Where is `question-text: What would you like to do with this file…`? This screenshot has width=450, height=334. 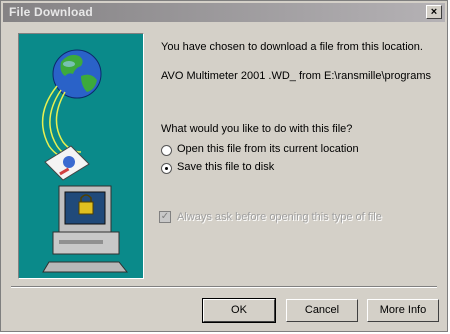 question-text: What would you like to do with this file… is located at coordinates (257, 129).